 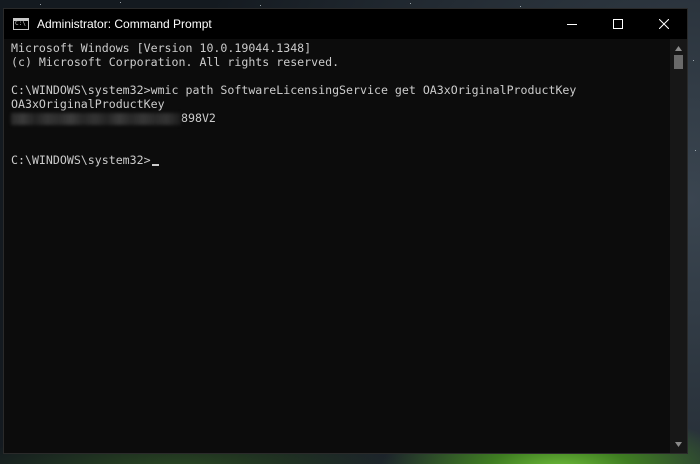 I want to click on app-icon-label: C:\, so click(x=20, y=23).